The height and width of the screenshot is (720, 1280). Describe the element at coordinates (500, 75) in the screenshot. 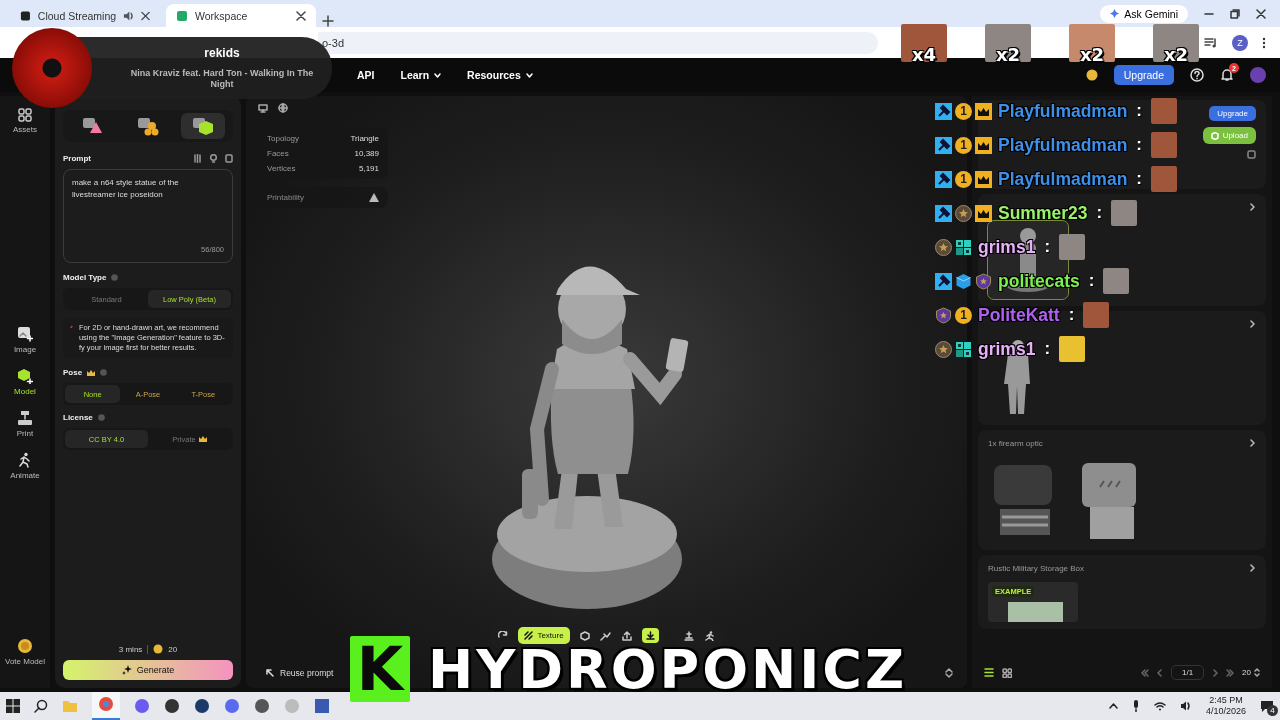

I see `nav-link: Resources` at that location.